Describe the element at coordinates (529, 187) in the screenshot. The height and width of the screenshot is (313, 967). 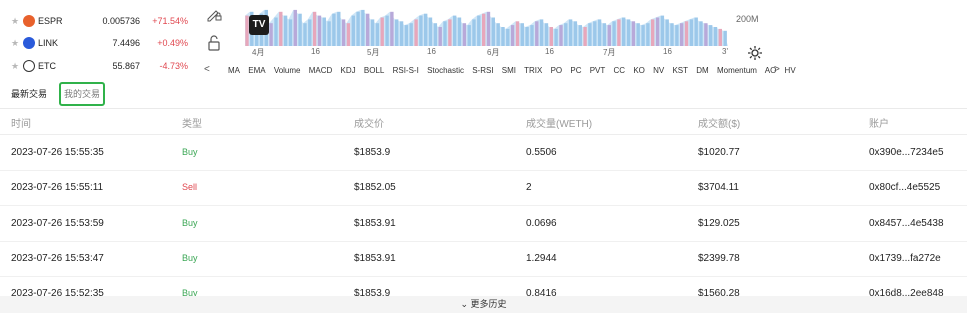
I see `trade-qty: 2` at that location.